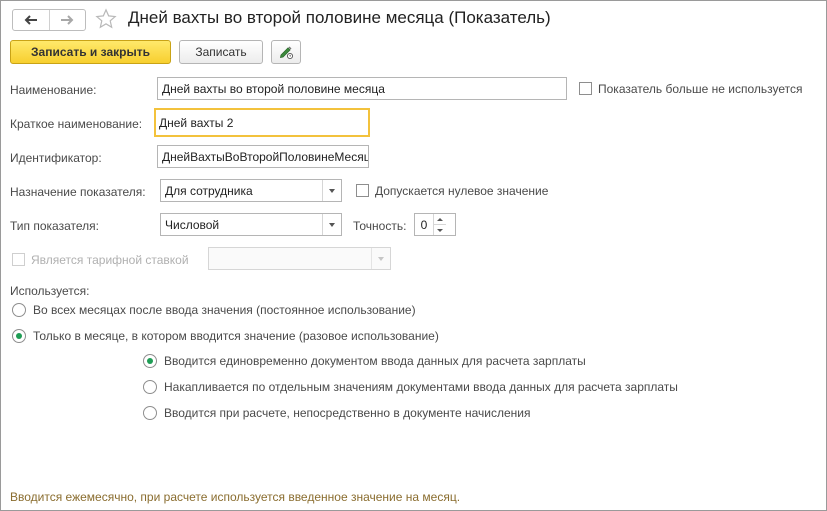  What do you see at coordinates (106, 20) in the screenshot?
I see `favorite-star-icon` at bounding box center [106, 20].